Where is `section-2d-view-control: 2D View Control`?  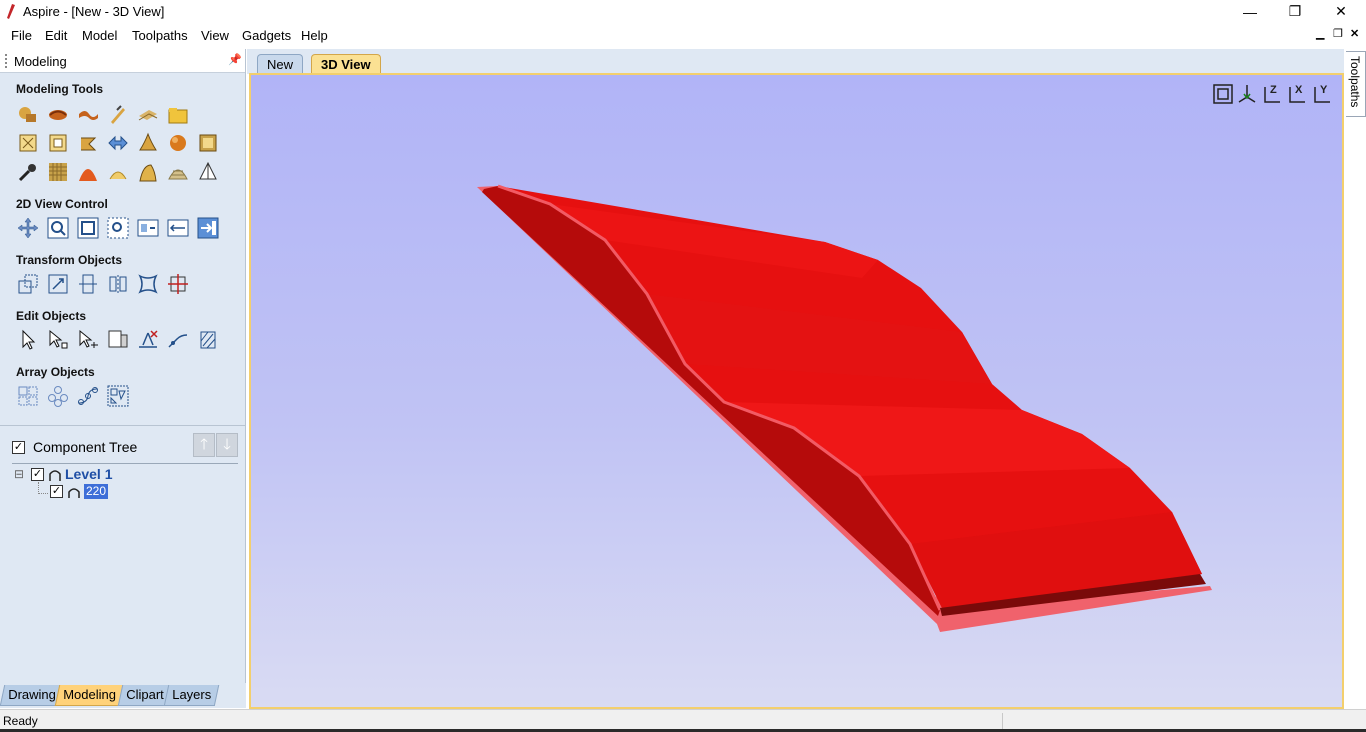
section-2d-view-control: 2D View Control is located at coordinates (62, 204).